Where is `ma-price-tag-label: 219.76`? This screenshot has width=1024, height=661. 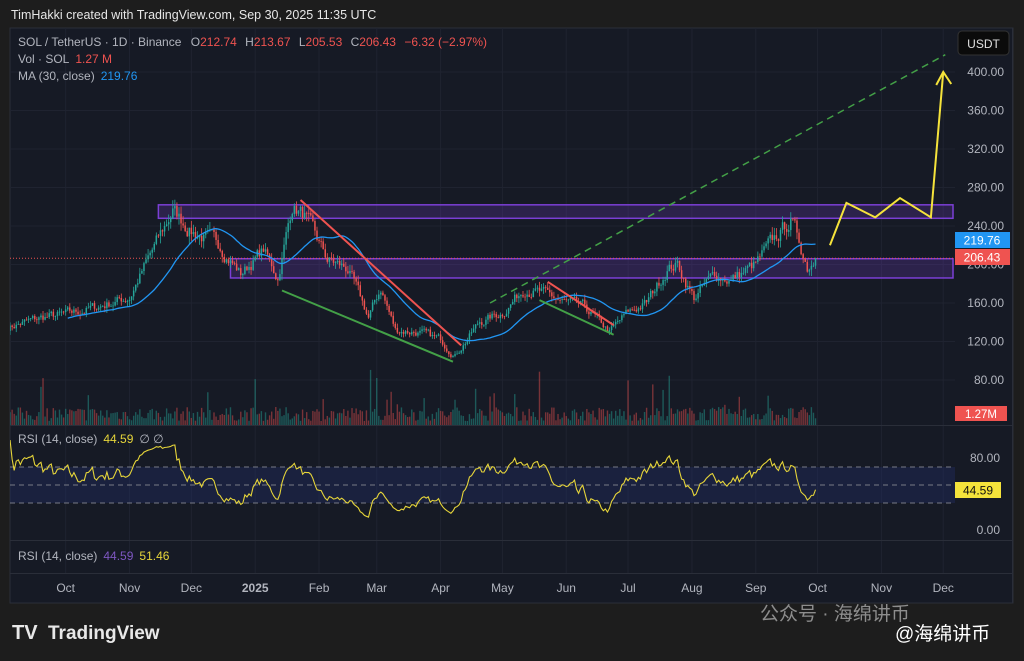
ma-price-tag-label: 219.76 is located at coordinates (982, 241).